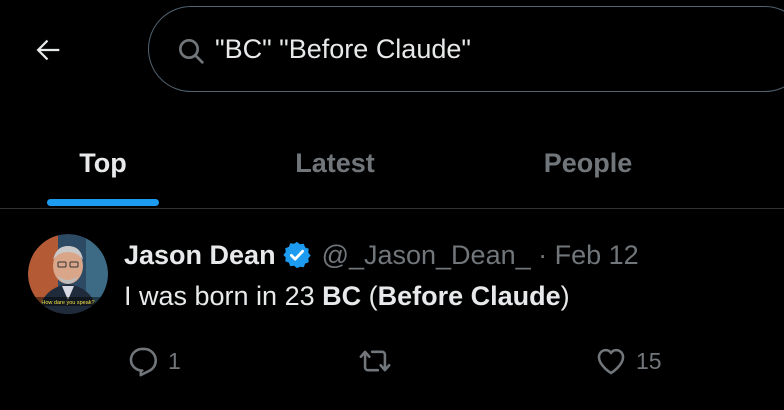 The width and height of the screenshot is (784, 410). What do you see at coordinates (200, 255) in the screenshot?
I see `author-name: Jason Dean` at bounding box center [200, 255].